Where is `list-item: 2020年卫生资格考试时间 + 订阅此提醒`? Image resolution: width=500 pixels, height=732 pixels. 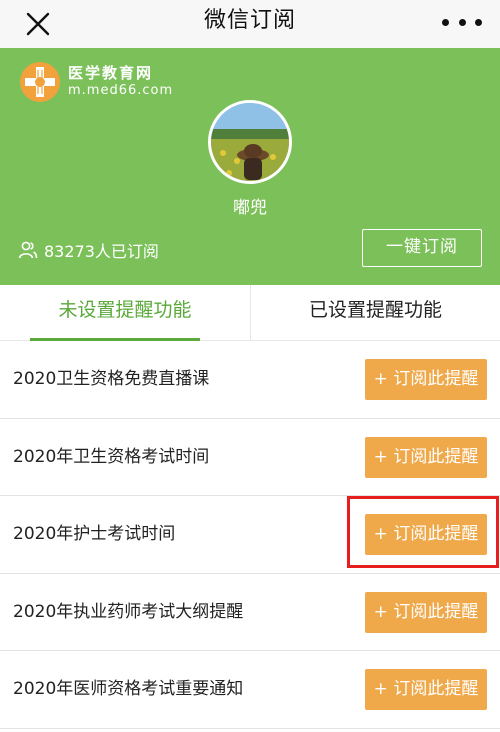 list-item: 2020年卫生资格考试时间 + 订阅此提醒 is located at coordinates (250, 457).